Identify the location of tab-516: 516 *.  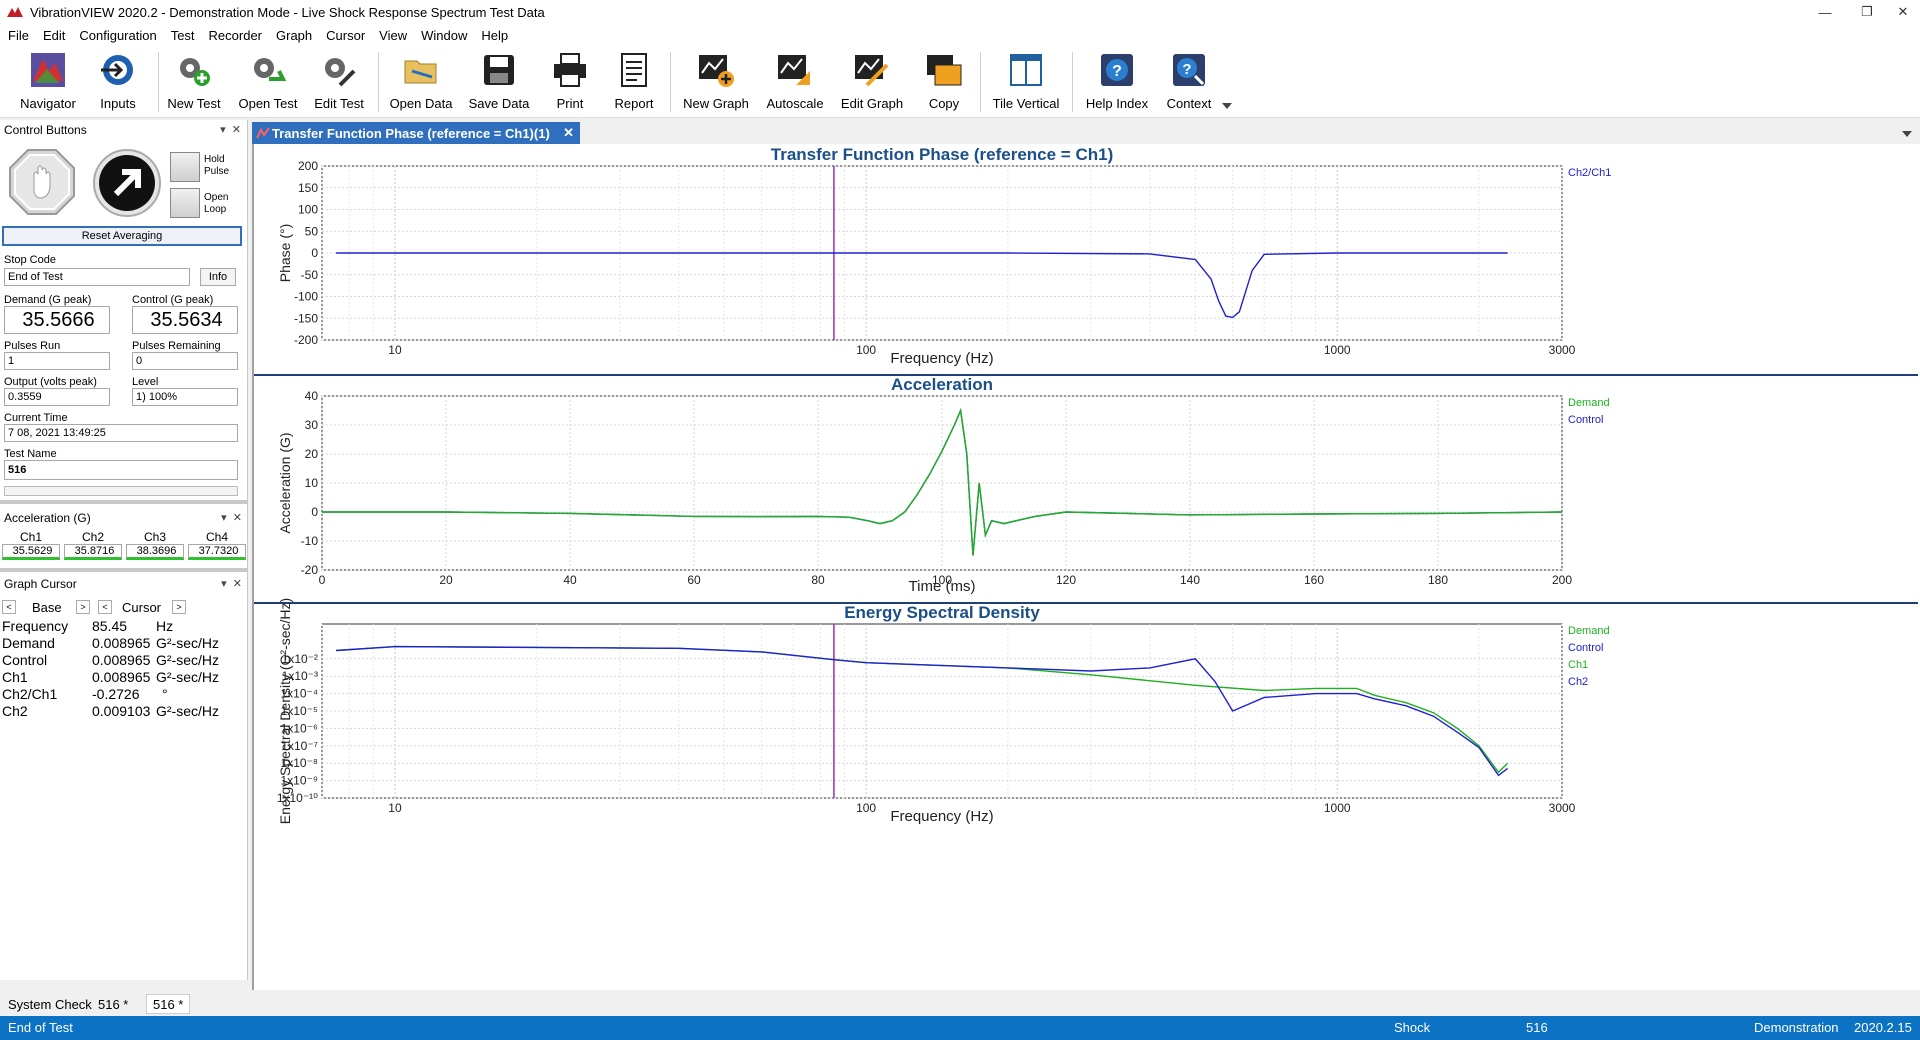
(113, 1004).